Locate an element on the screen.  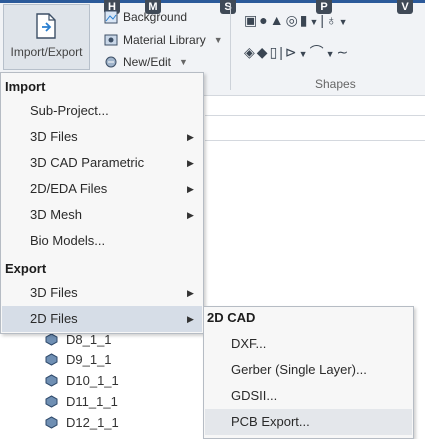
ribbon-divider is located at coordinates (230, 47).